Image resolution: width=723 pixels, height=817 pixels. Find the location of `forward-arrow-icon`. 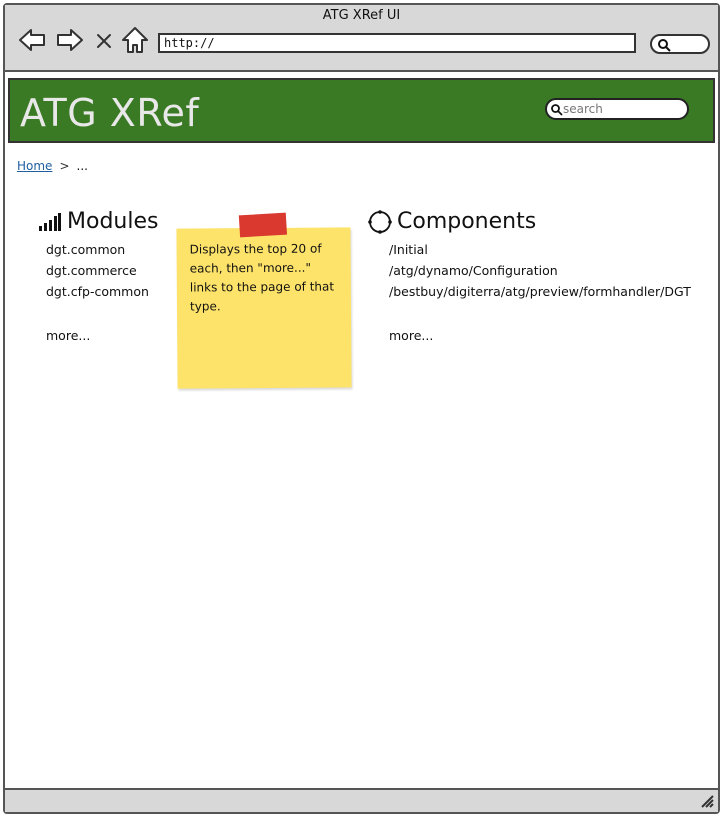

forward-arrow-icon is located at coordinates (70, 40).